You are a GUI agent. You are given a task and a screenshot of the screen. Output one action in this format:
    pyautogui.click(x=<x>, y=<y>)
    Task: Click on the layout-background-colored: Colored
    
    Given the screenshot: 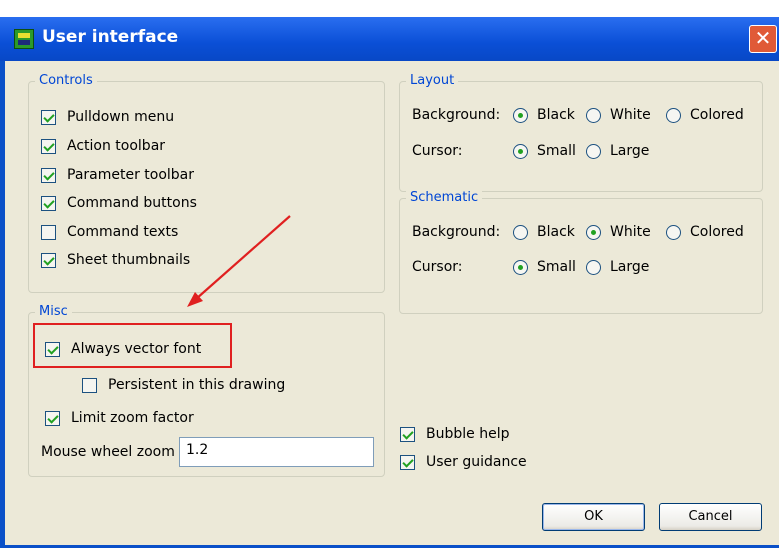 What is the action you would take?
    pyautogui.click(x=705, y=115)
    